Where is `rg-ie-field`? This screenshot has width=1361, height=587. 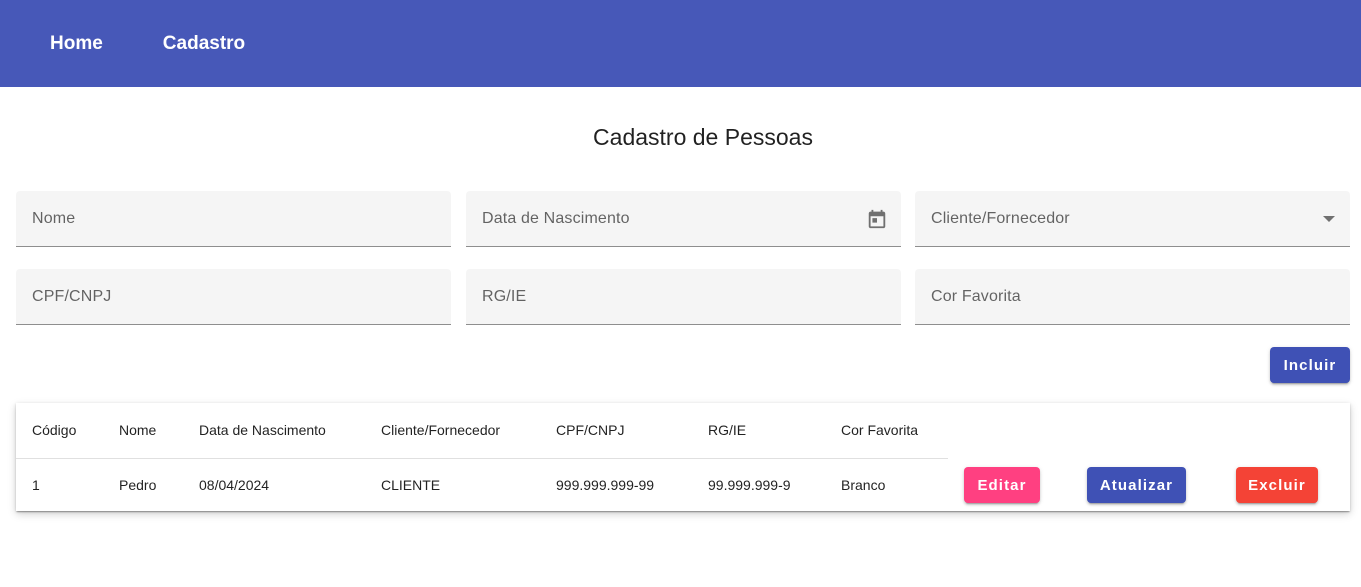
rg-ie-field is located at coordinates (683, 297).